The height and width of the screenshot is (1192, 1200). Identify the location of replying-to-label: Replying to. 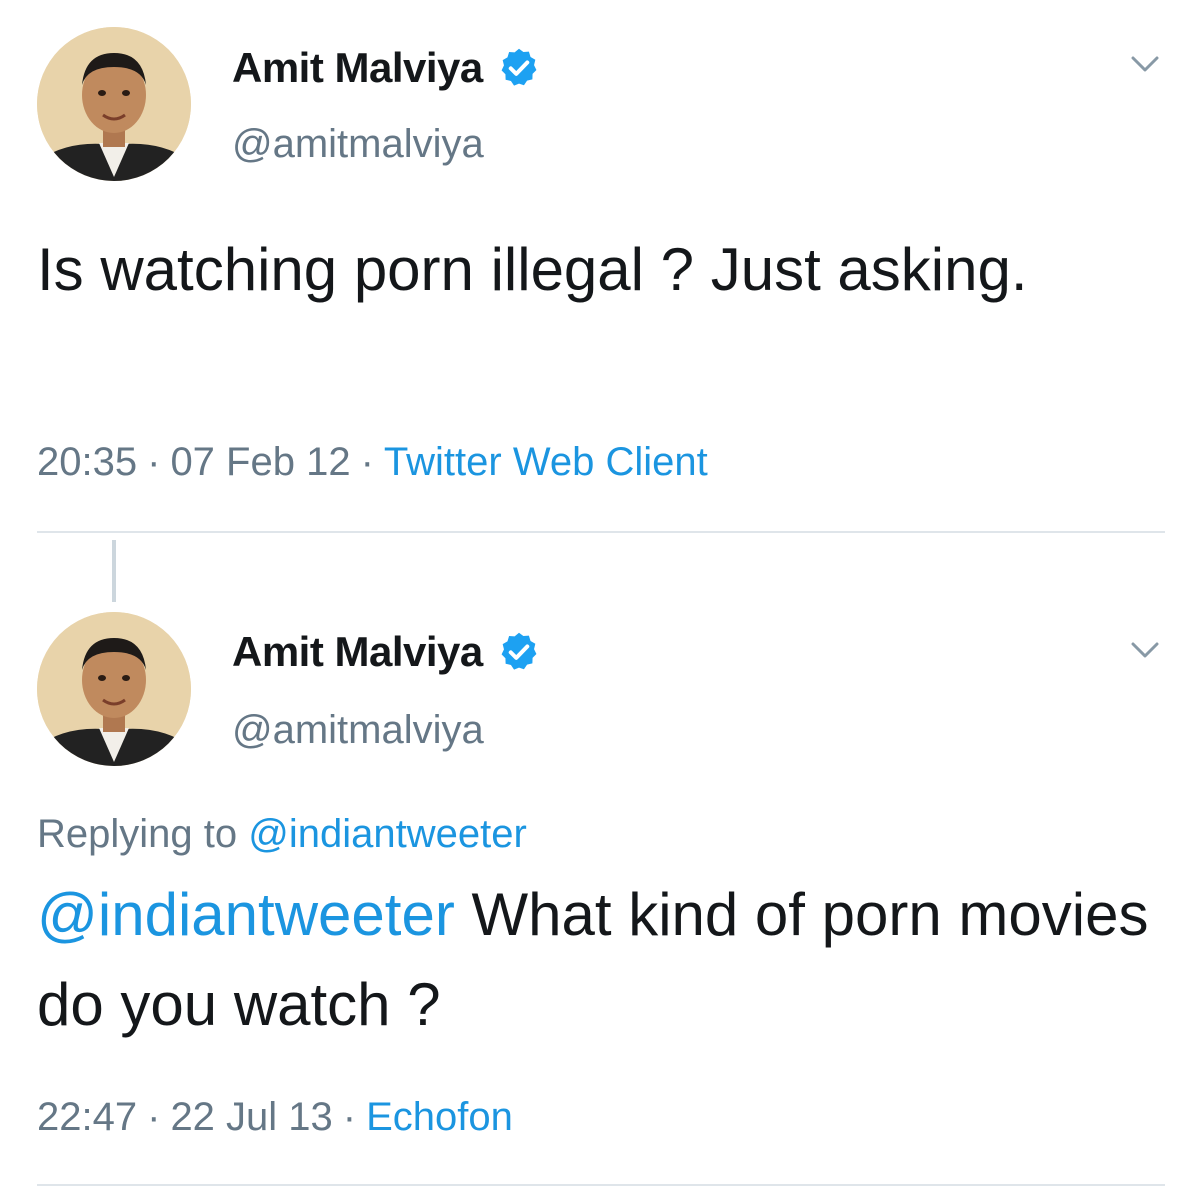
(137, 834).